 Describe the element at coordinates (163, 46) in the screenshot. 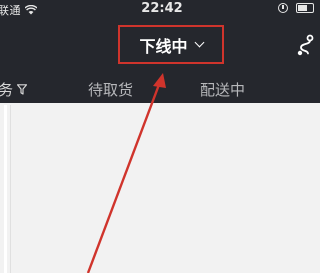

I see `status-dropdown-label: 下线中` at that location.